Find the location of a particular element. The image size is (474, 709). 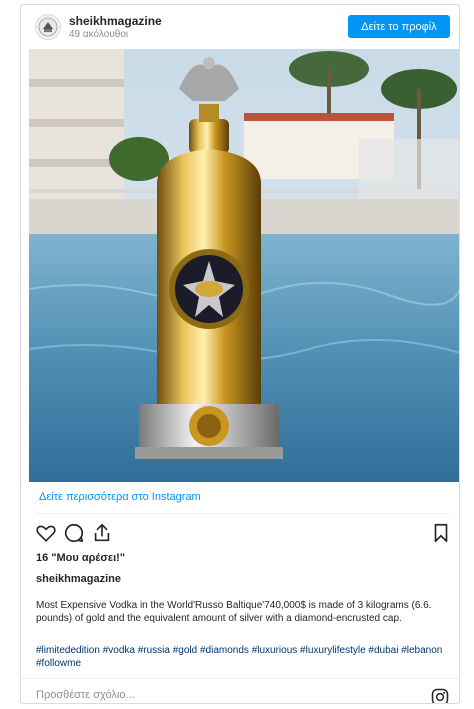

caption-username: sheikhmagazine is located at coordinates (78, 579).